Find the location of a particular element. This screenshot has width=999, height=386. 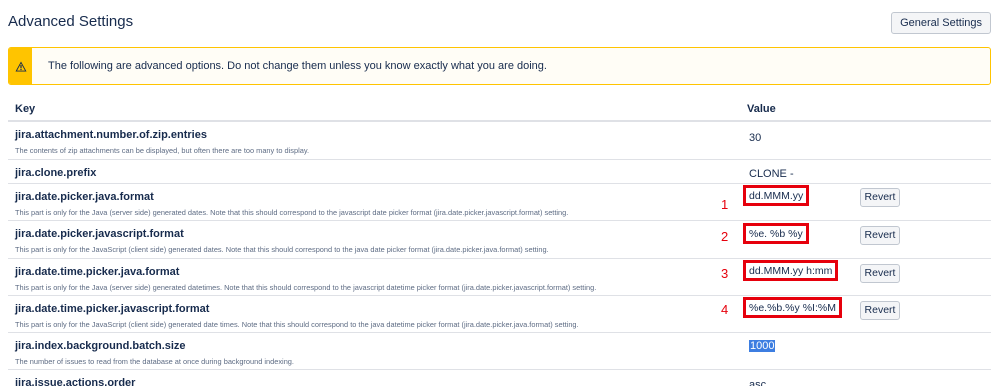

annotation-number: 1 is located at coordinates (725, 204).